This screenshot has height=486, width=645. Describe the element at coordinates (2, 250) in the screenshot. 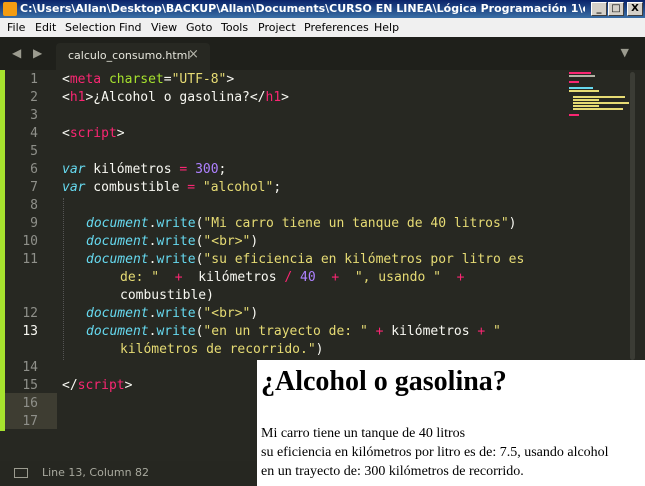

I see `modified-lines-marker` at that location.